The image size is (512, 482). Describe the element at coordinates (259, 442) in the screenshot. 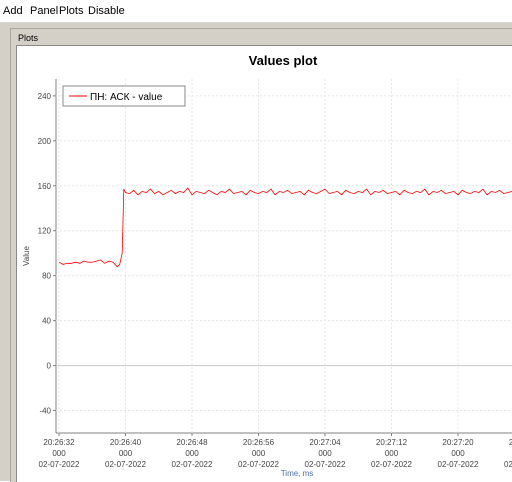

I see `x-tick-label: 20:26:56` at that location.